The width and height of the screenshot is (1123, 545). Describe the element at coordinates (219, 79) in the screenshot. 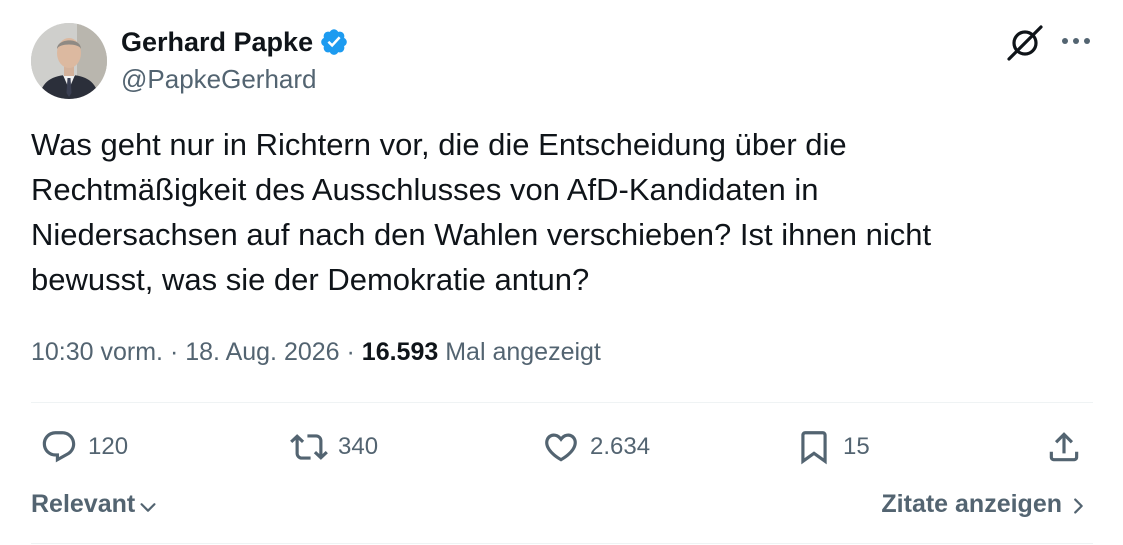

I see `author-handle: @PapkeGerhard` at that location.